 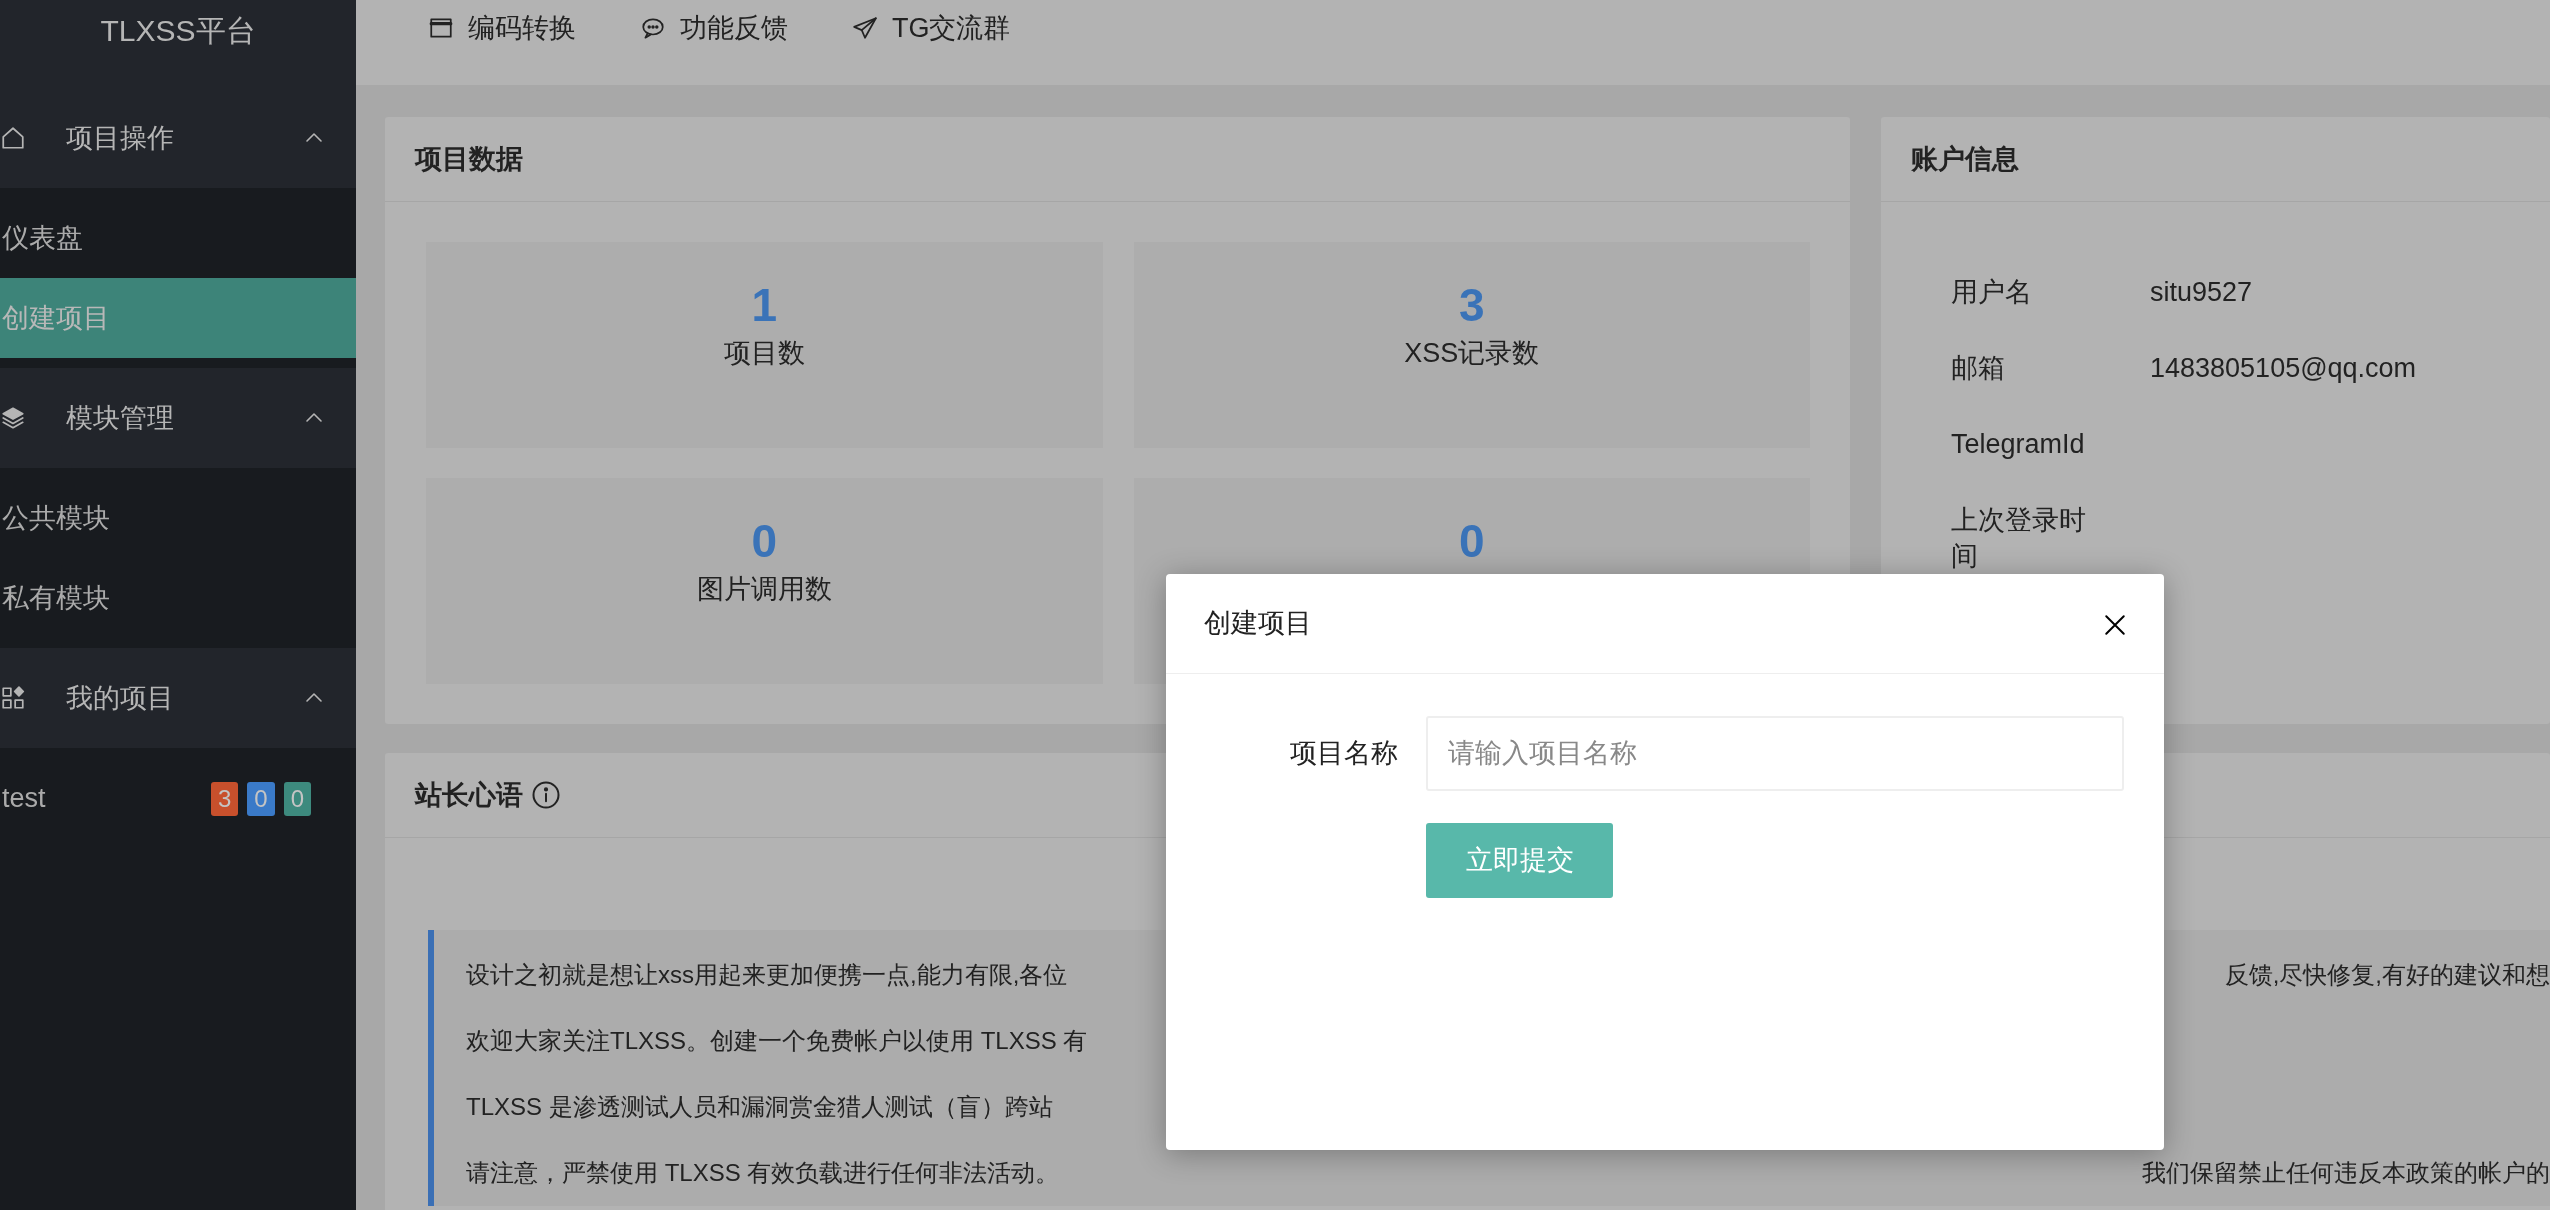 I want to click on nav-link: 编码转换, so click(x=502, y=28).